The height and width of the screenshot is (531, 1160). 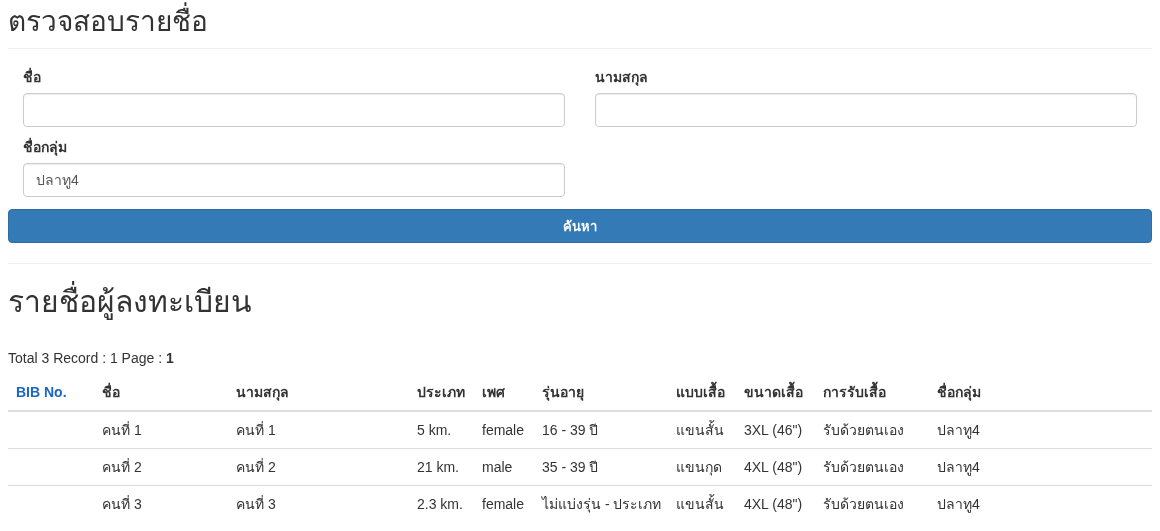 What do you see at coordinates (580, 226) in the screenshot?
I see `search-button: ค้นหา` at bounding box center [580, 226].